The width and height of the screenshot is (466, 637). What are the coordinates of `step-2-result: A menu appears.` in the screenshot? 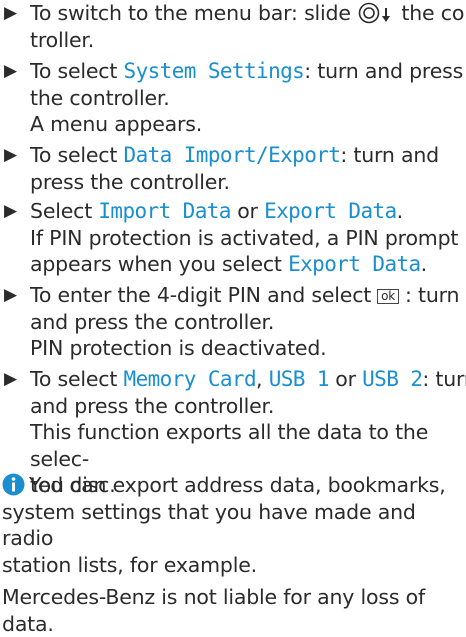 It's located at (248, 124).